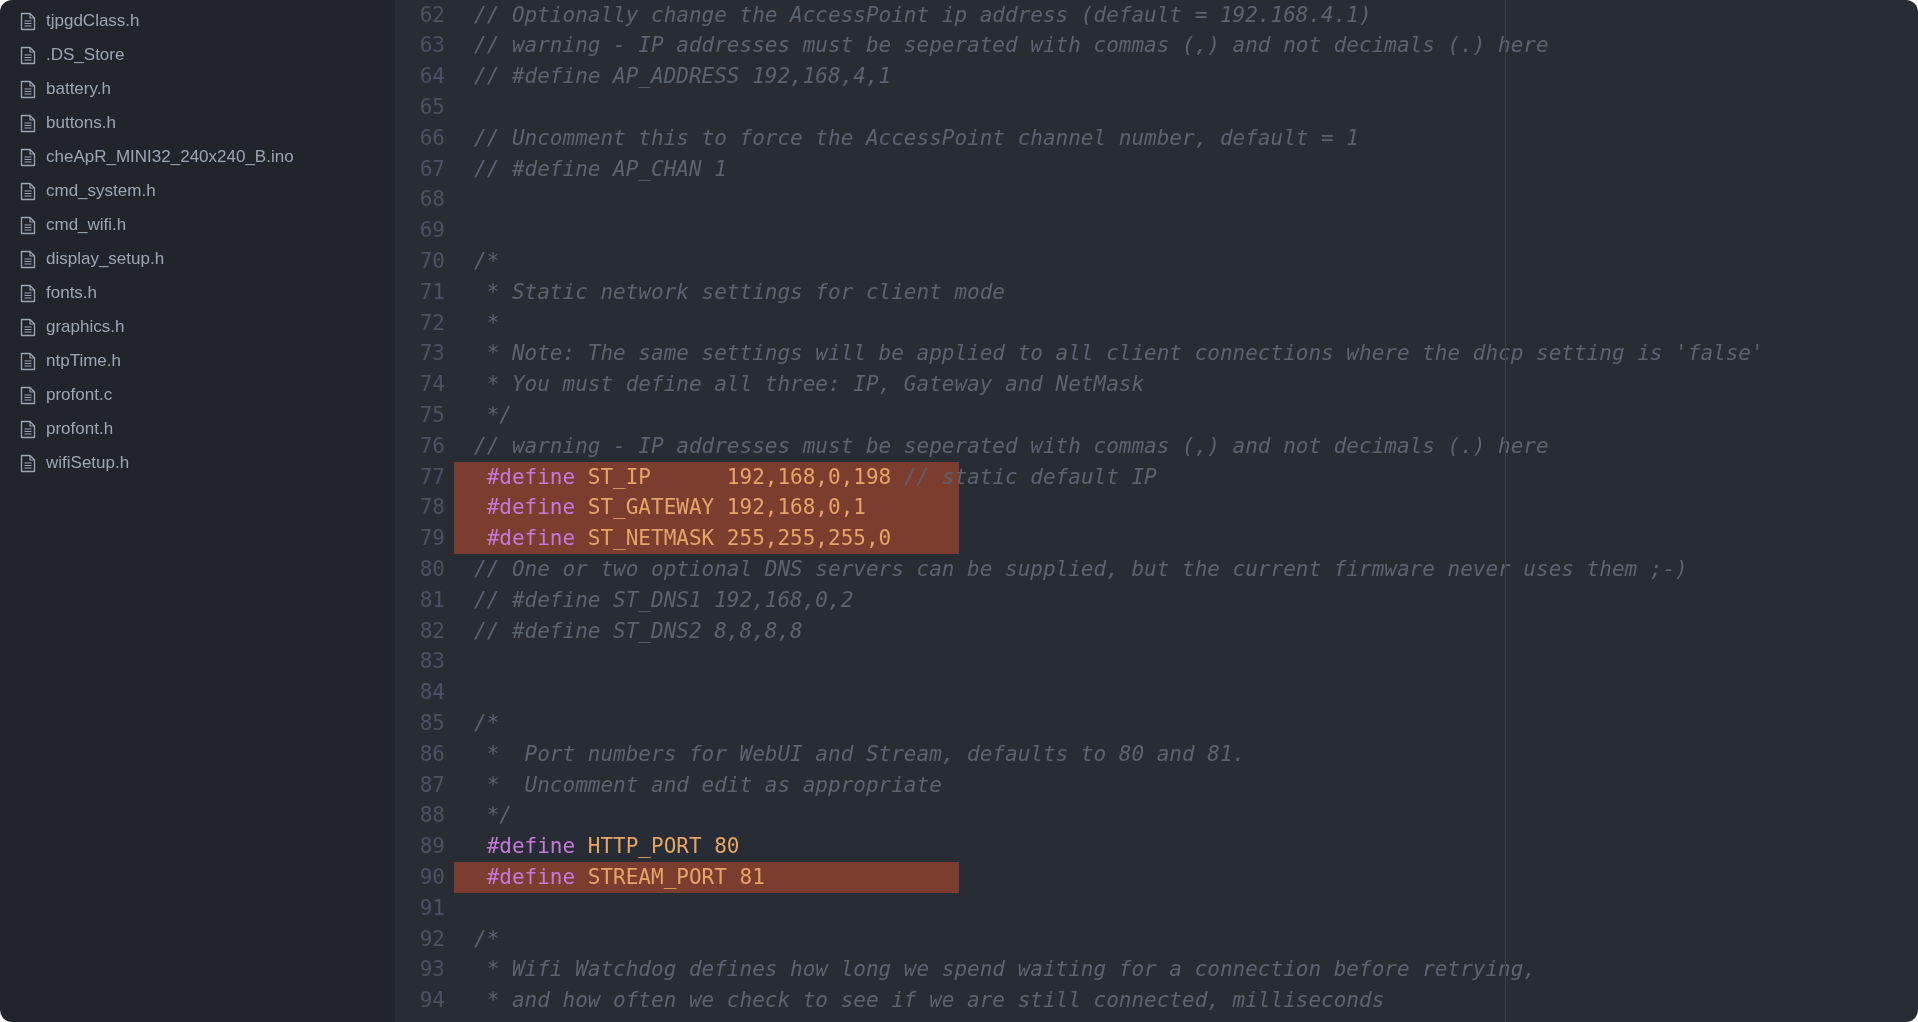 Image resolution: width=1918 pixels, height=1022 pixels. I want to click on code-line: // #define AP_ADDRESS 192,168,4,1, so click(683, 77).